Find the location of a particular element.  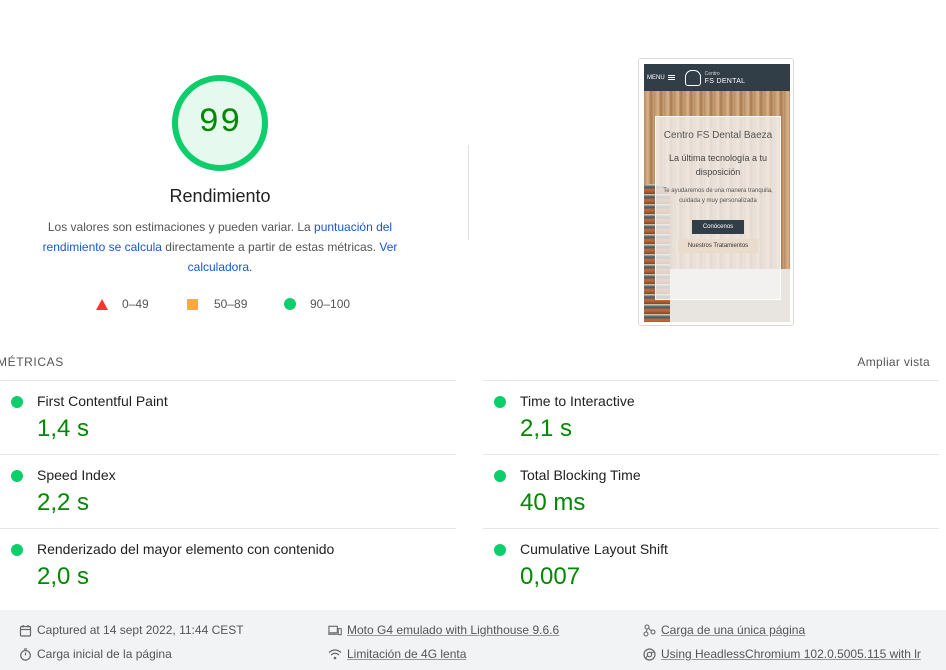

metric-value: 40 ms is located at coordinates (553, 502).